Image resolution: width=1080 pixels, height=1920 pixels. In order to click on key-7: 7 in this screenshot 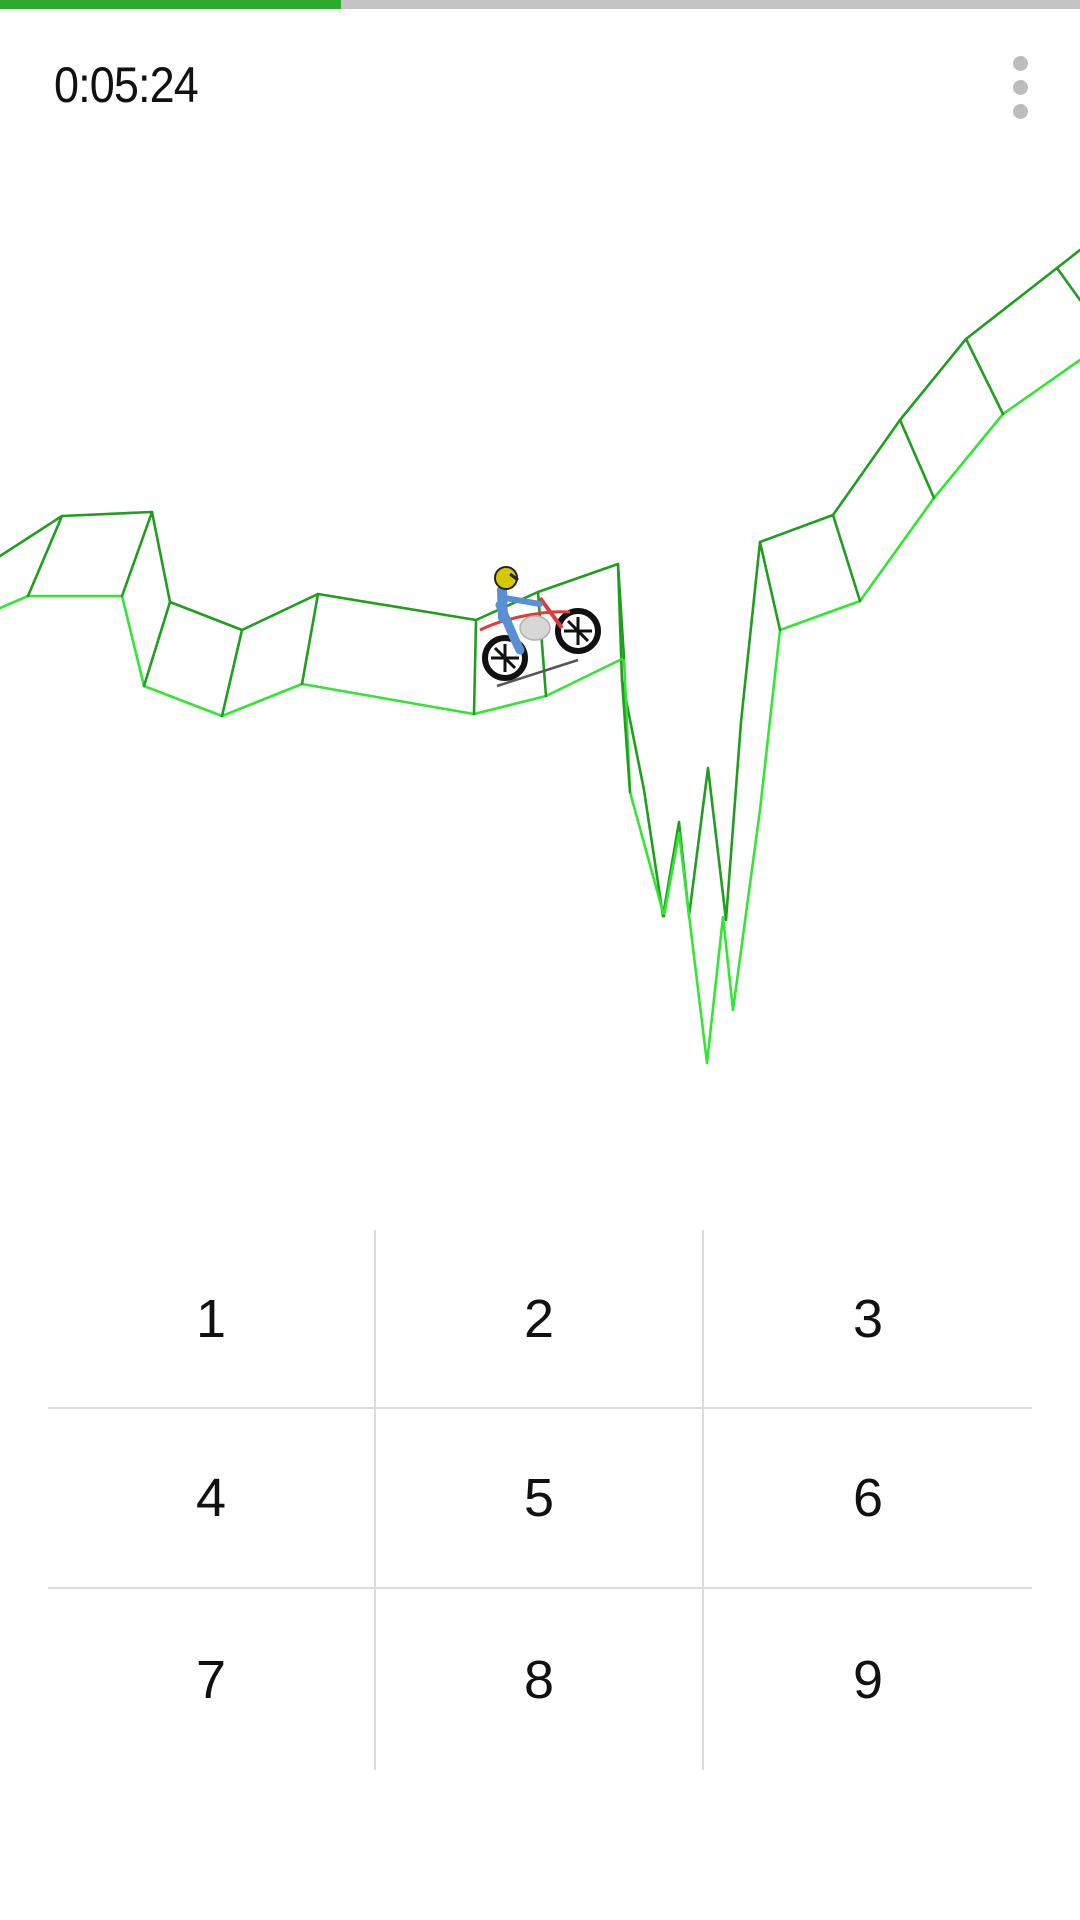, I will do `click(211, 1679)`.